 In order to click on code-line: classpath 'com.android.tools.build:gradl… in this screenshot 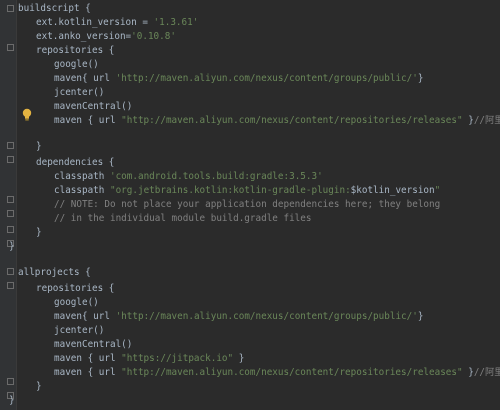, I will do `click(250, 177)`.